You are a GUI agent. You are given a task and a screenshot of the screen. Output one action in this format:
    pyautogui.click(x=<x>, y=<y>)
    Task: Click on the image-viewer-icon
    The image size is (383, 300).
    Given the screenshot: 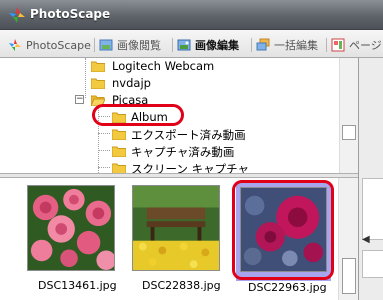 What is the action you would take?
    pyautogui.click(x=106, y=45)
    